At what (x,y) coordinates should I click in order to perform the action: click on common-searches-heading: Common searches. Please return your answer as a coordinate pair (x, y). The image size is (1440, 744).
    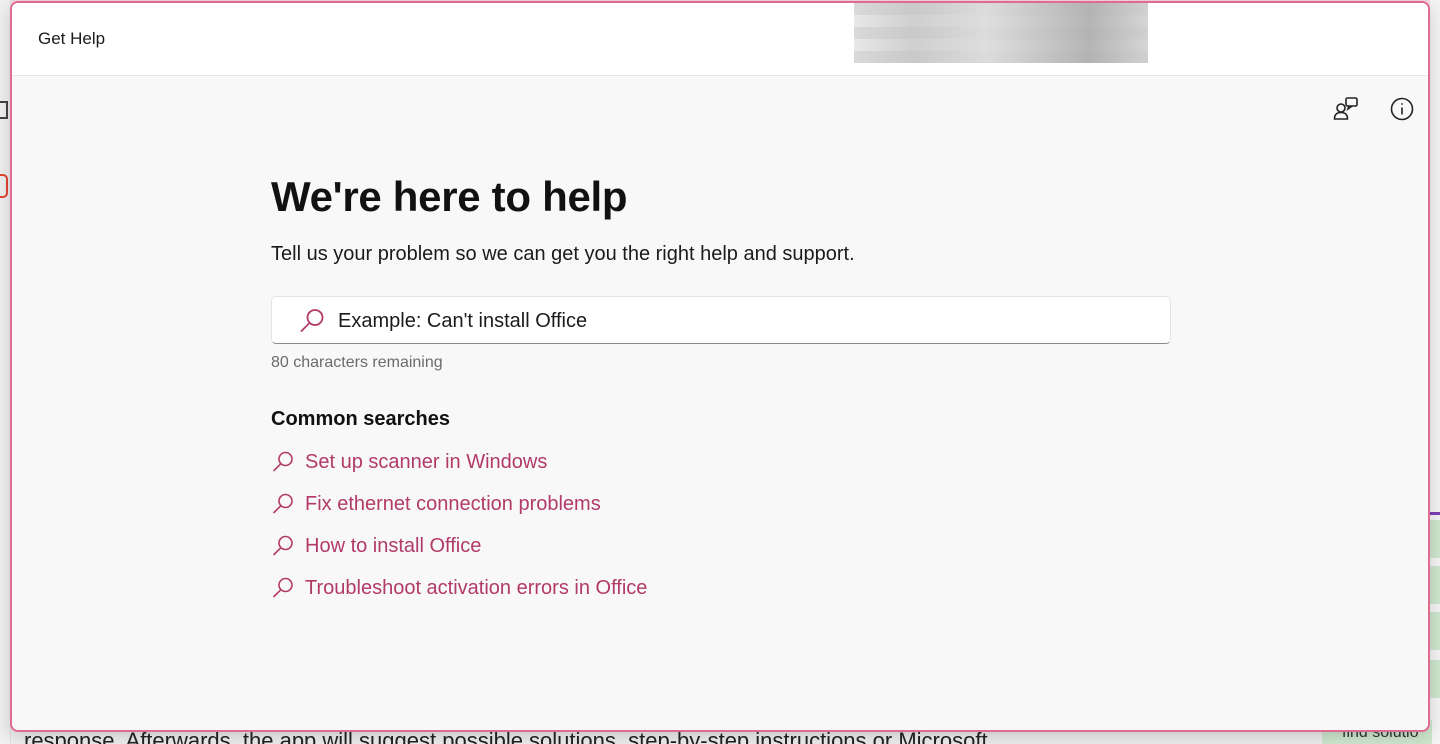
    Looking at the image, I should click on (360, 419).